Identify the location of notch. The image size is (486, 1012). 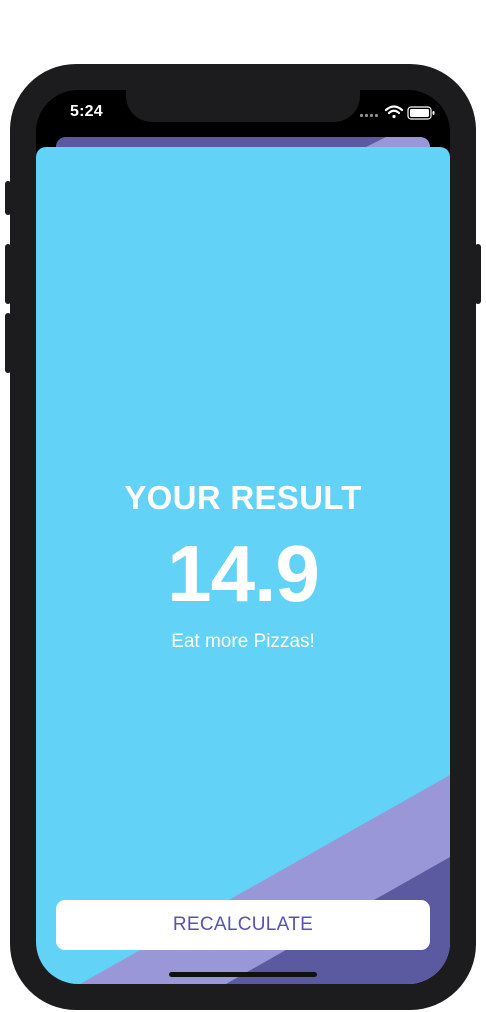
(243, 106).